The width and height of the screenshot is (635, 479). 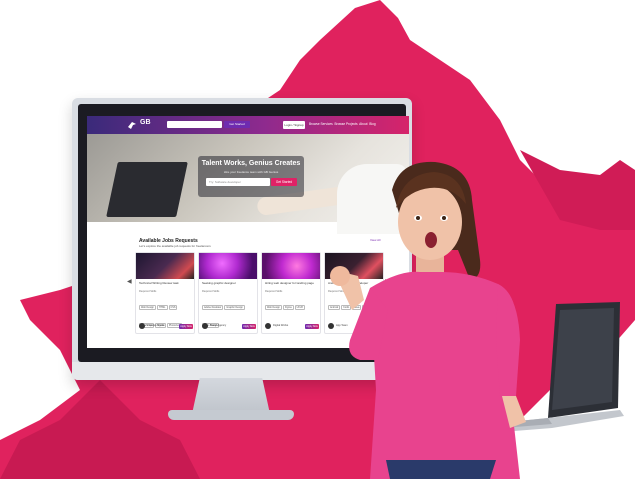 I want to click on nav-item-about: About, so click(x=363, y=124).